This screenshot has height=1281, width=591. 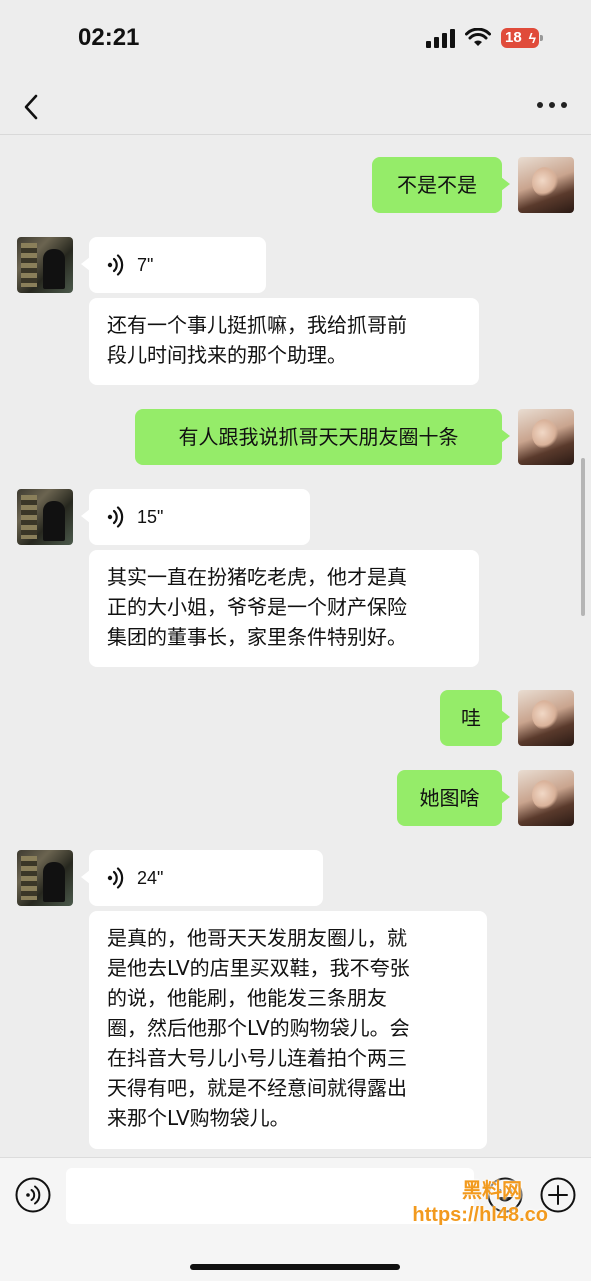 I want to click on chevron-left-icon, so click(x=30, y=107).